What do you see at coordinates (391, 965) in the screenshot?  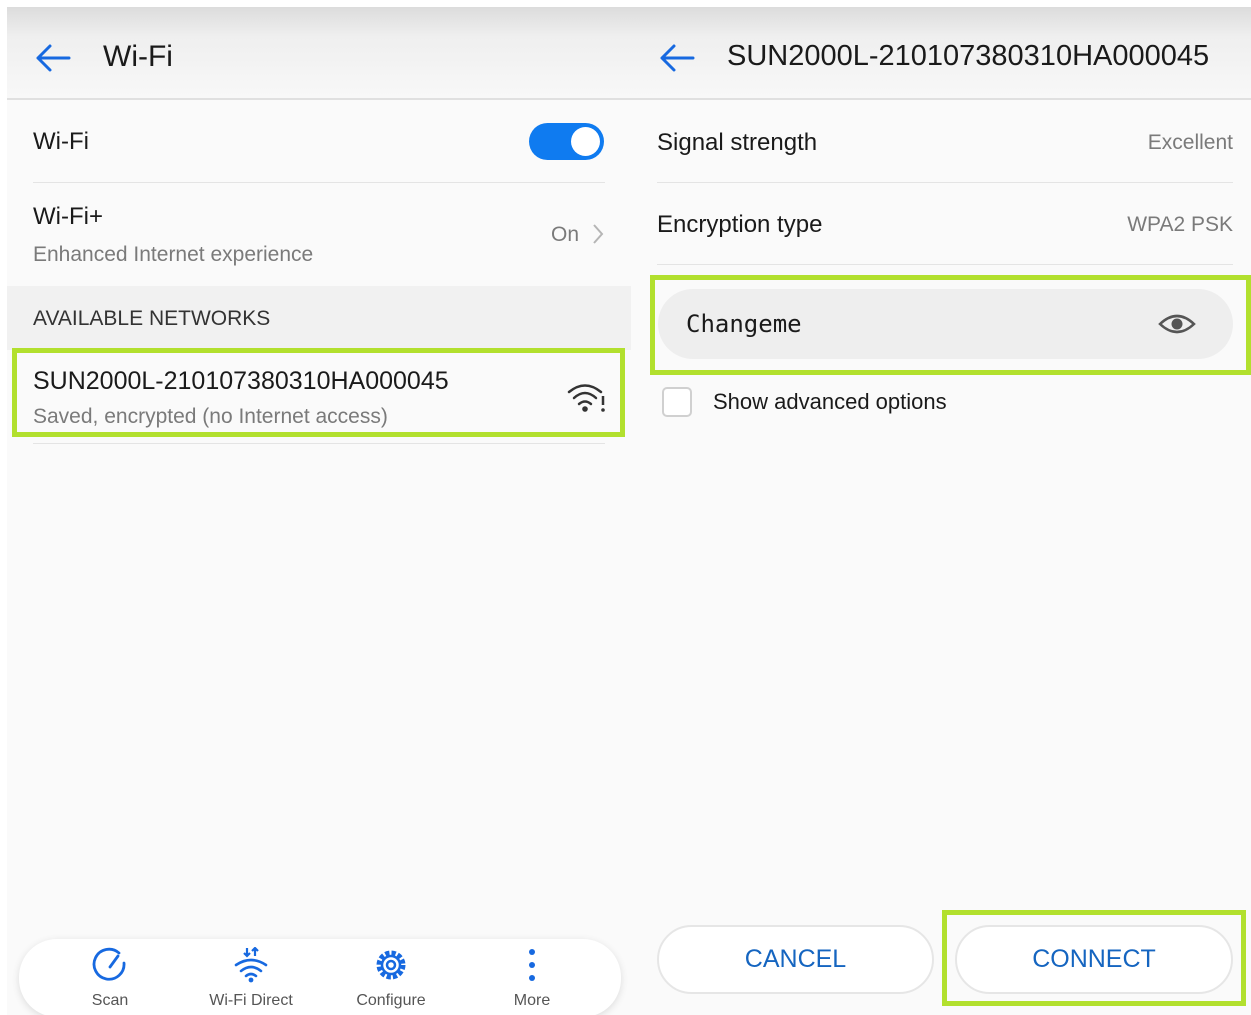 I see `gear-icon` at bounding box center [391, 965].